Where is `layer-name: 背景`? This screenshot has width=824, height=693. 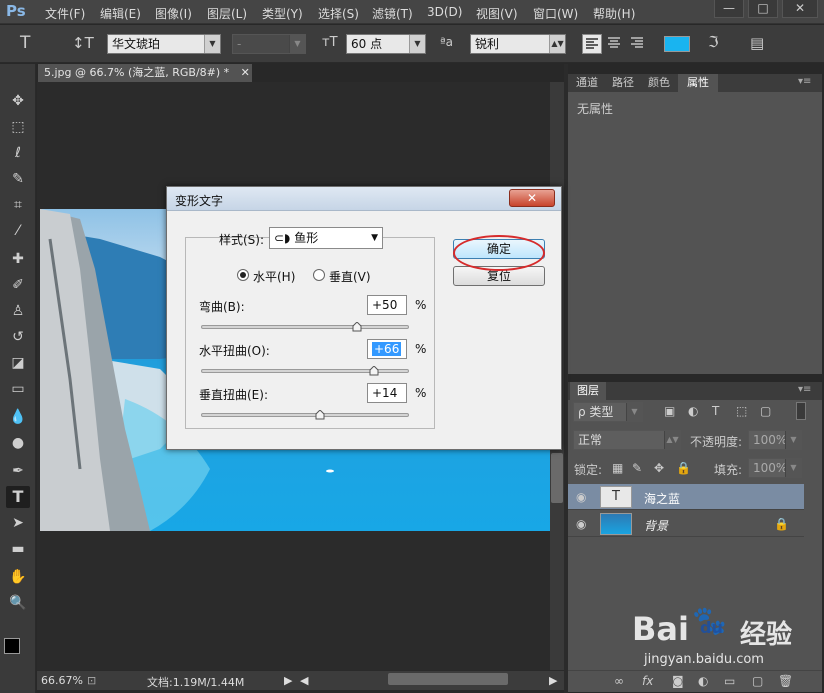 layer-name: 背景 is located at coordinates (656, 525).